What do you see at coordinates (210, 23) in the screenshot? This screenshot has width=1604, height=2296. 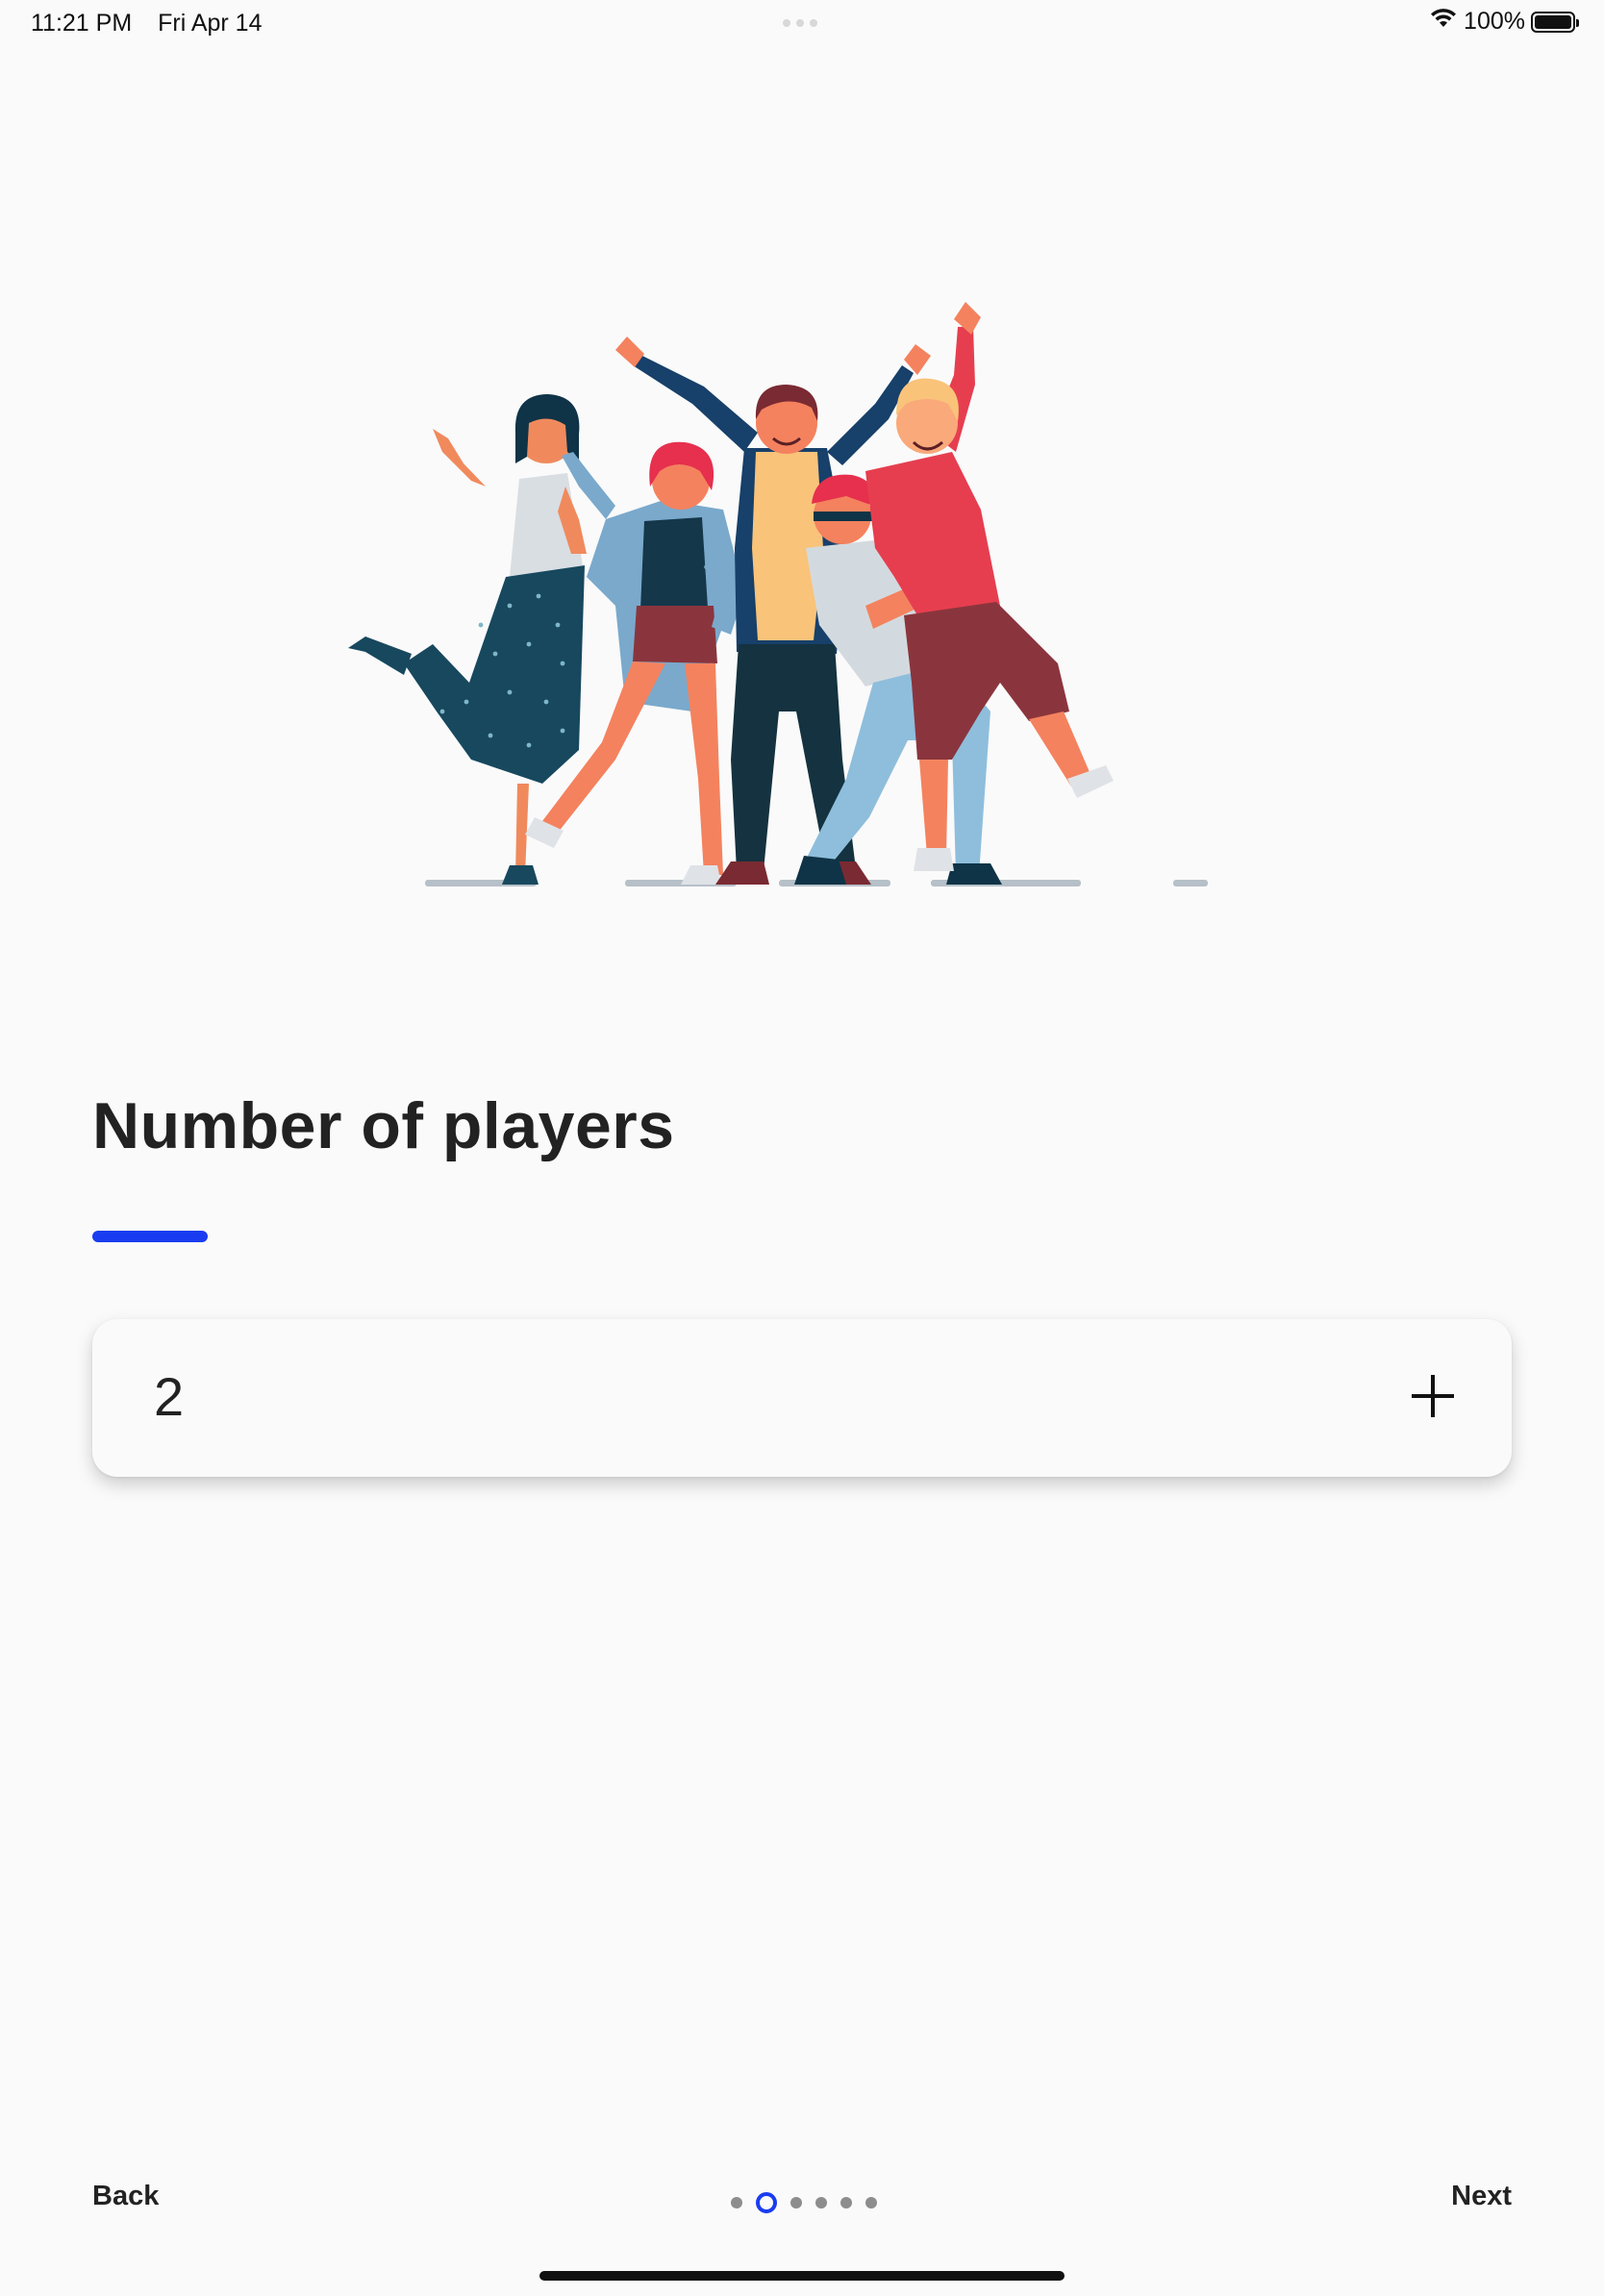 I see `status-date: Fri Apr 14` at bounding box center [210, 23].